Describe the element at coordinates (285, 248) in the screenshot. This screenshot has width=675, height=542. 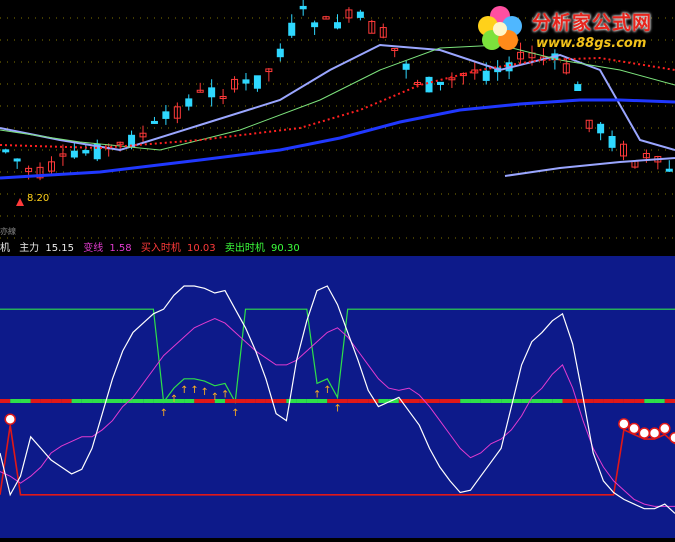
I see `indicator-sell-value: 90.30` at that location.